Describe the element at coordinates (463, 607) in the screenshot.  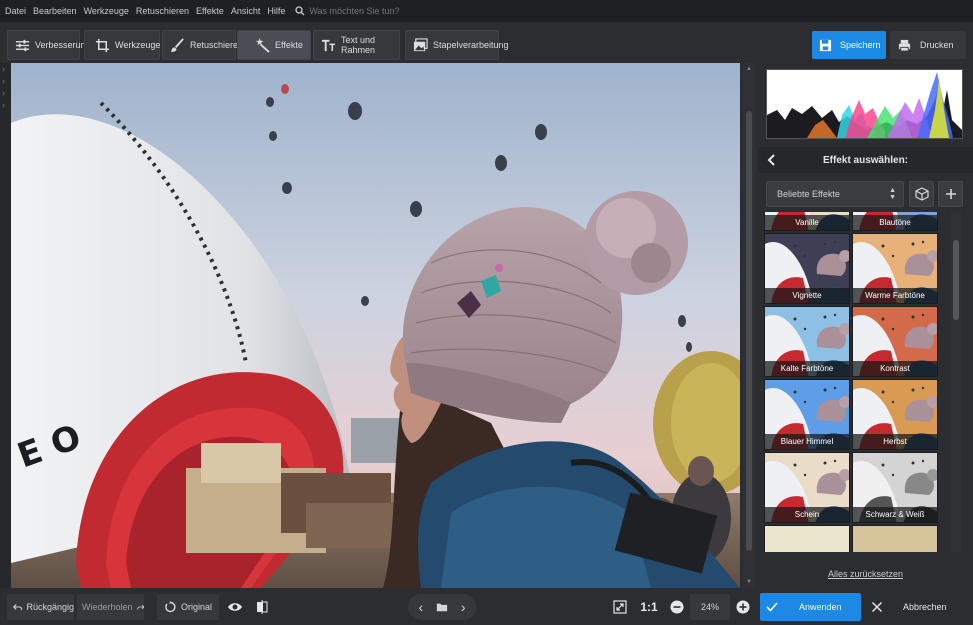
I see `next-image-icon: ›` at that location.